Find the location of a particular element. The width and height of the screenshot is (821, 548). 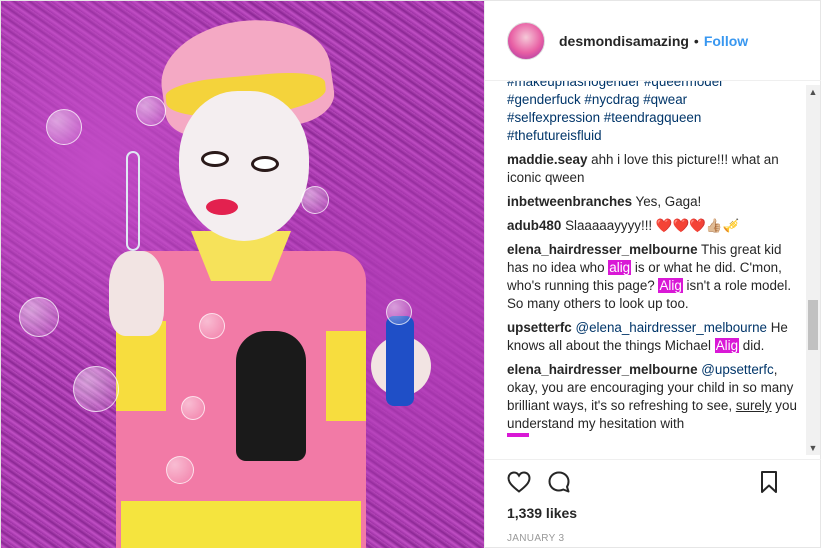

comment-underlined-word: surely is located at coordinates (753, 405).